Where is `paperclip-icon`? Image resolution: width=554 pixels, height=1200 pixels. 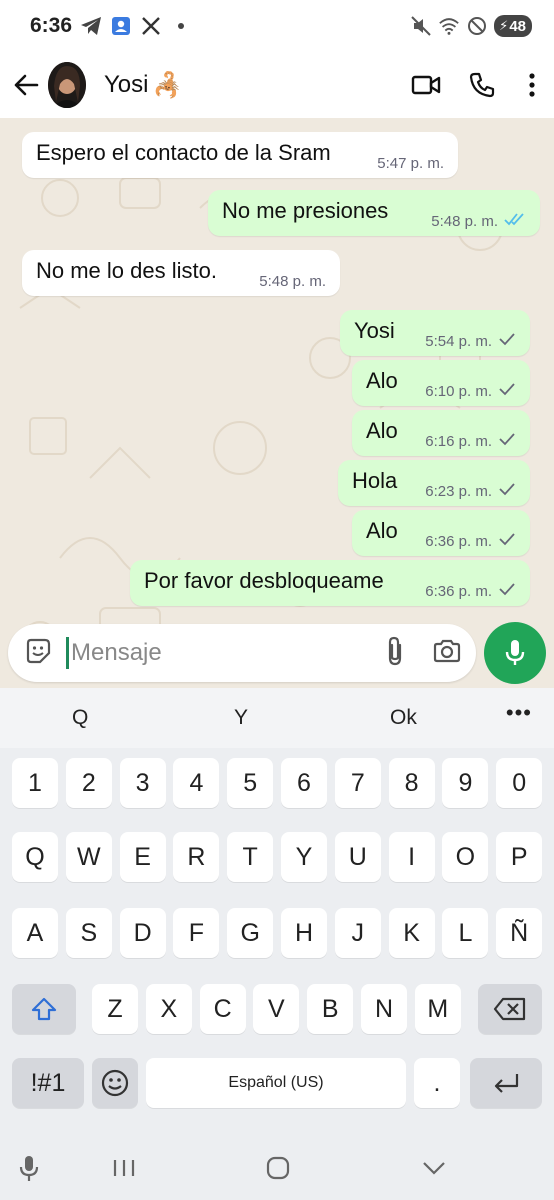 paperclip-icon is located at coordinates (395, 653).